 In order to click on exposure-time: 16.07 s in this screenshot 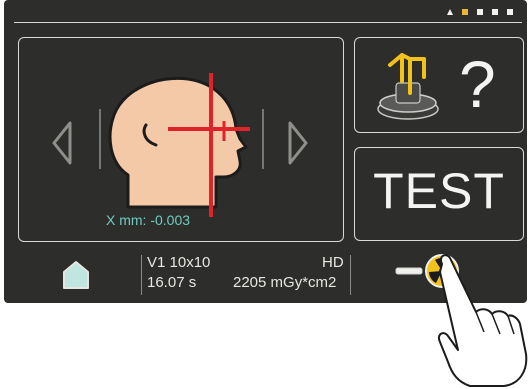, I will do `click(172, 282)`.